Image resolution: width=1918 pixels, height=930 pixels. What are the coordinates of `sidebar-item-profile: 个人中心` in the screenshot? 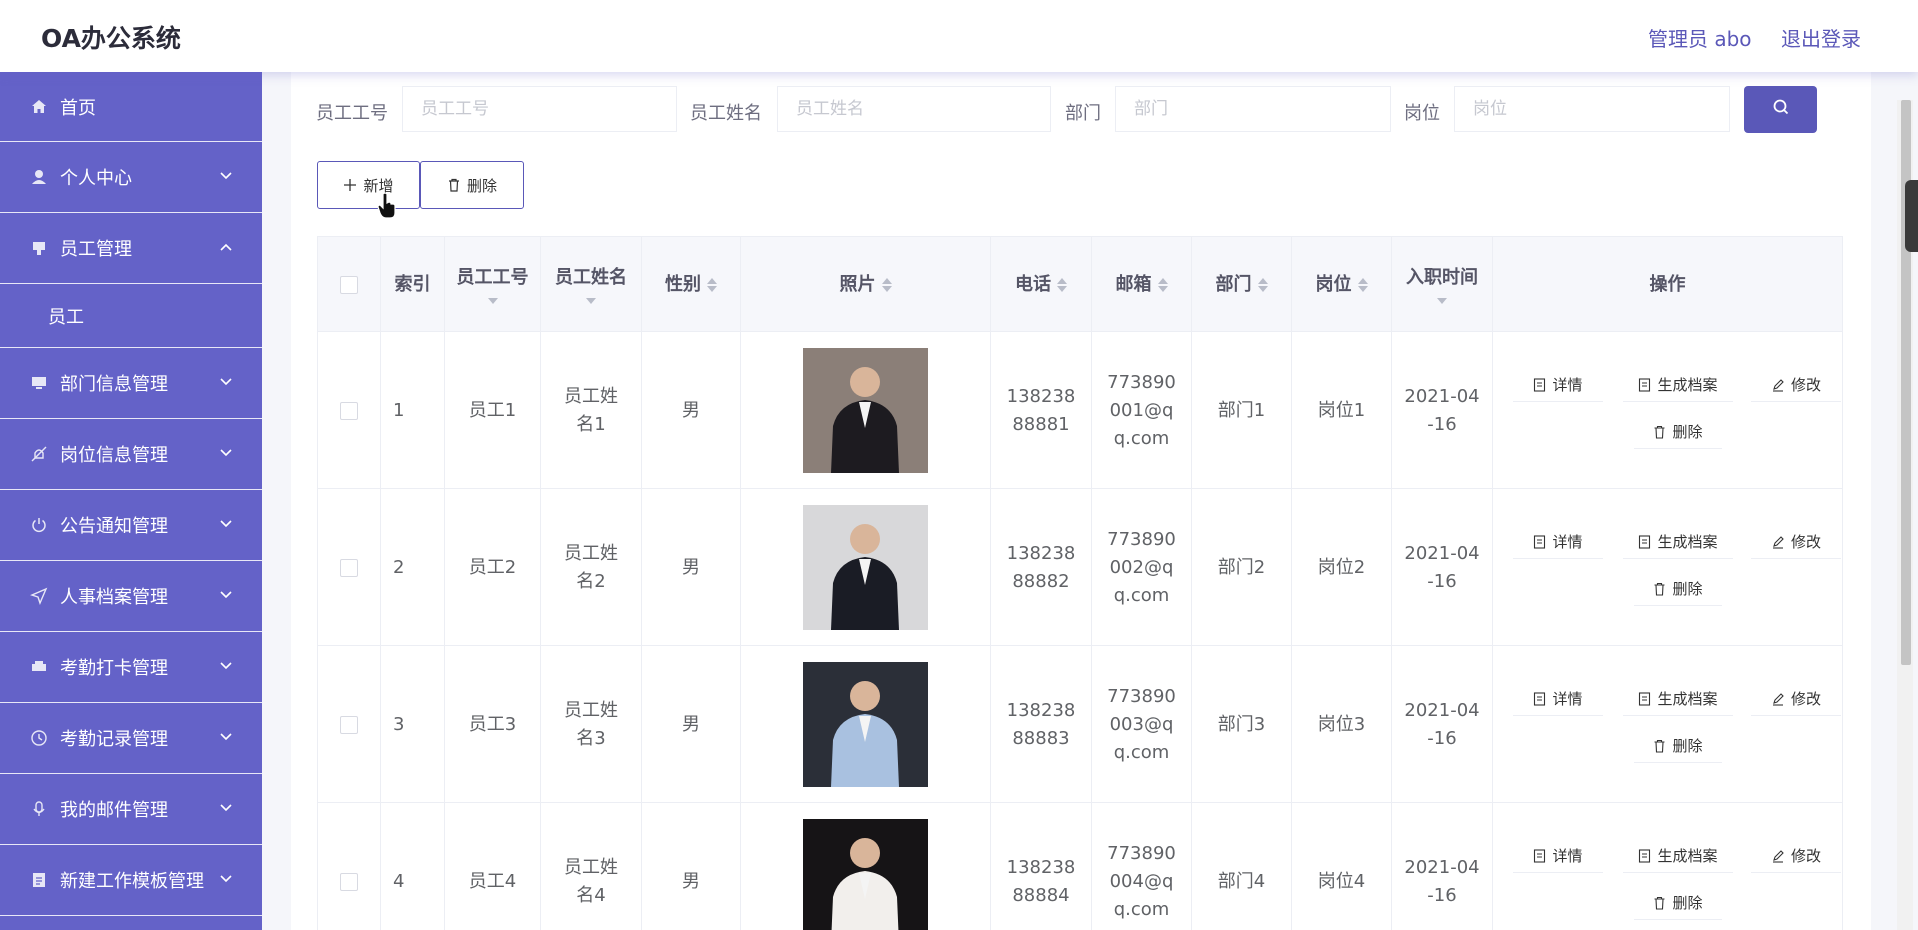 It's located at (131, 177).